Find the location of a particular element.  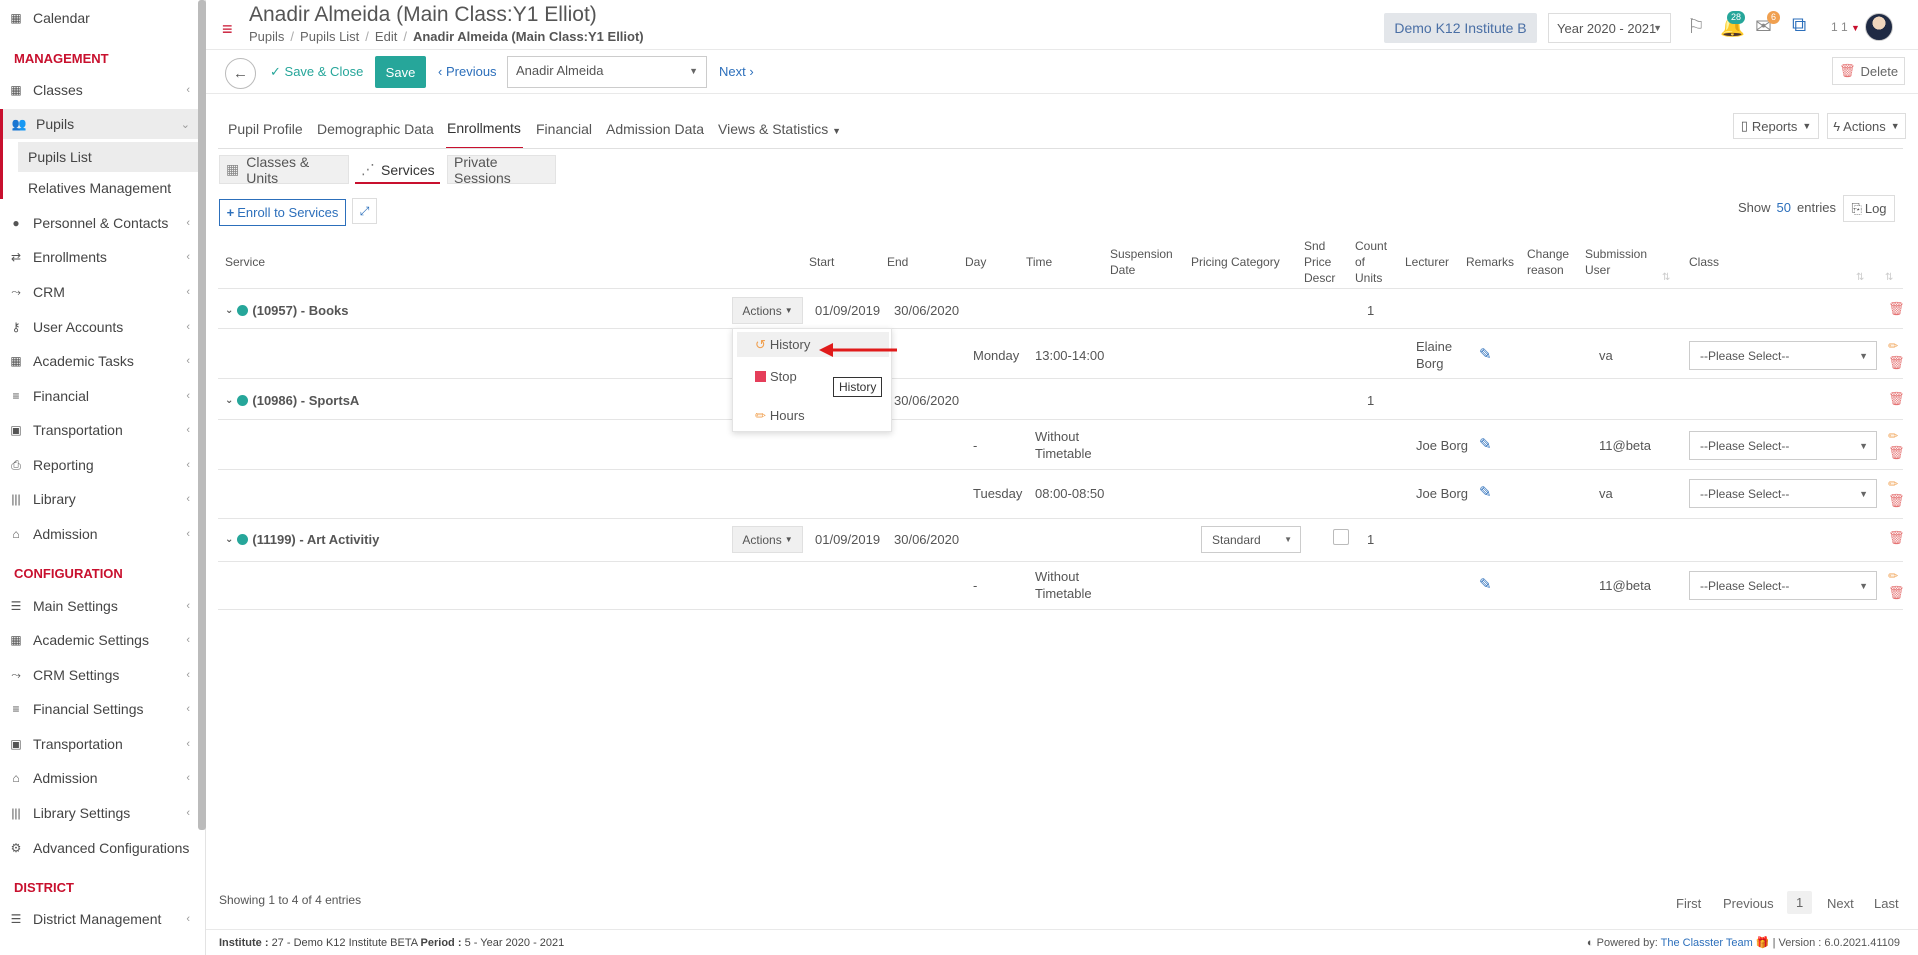

col-change-reason: Change reason is located at coordinates (1548, 262).